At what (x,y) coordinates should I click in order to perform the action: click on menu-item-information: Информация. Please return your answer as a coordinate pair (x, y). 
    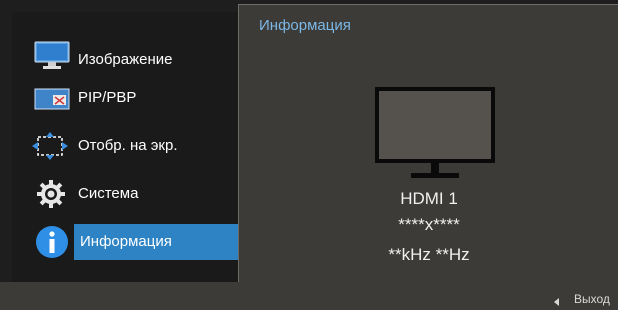
    Looking at the image, I should click on (126, 242).